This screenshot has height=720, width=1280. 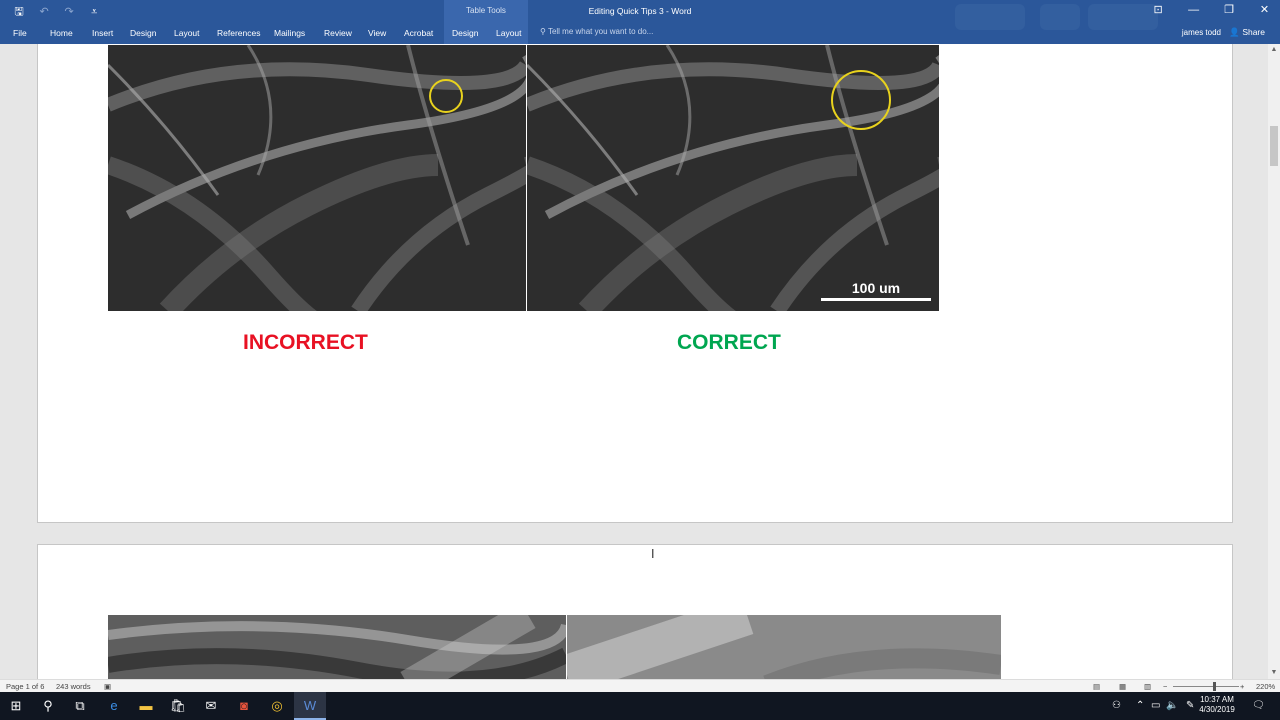 What do you see at coordinates (1229, 10) in the screenshot?
I see `restore-button: ❐` at bounding box center [1229, 10].